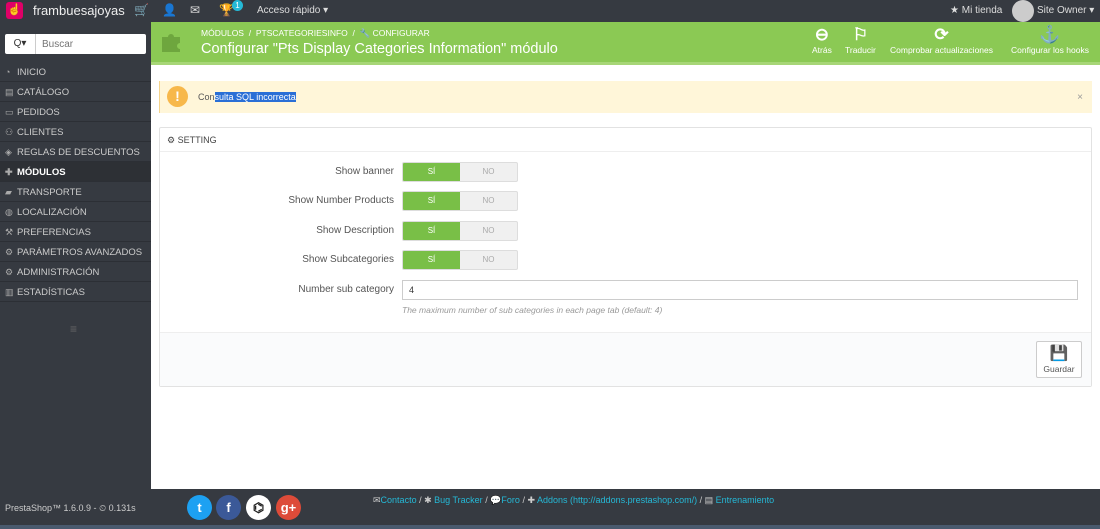 The height and width of the screenshot is (529, 1100). Describe the element at coordinates (292, 10) in the screenshot. I see `quick-access-dropdown: Acceso rápido ▾` at that location.